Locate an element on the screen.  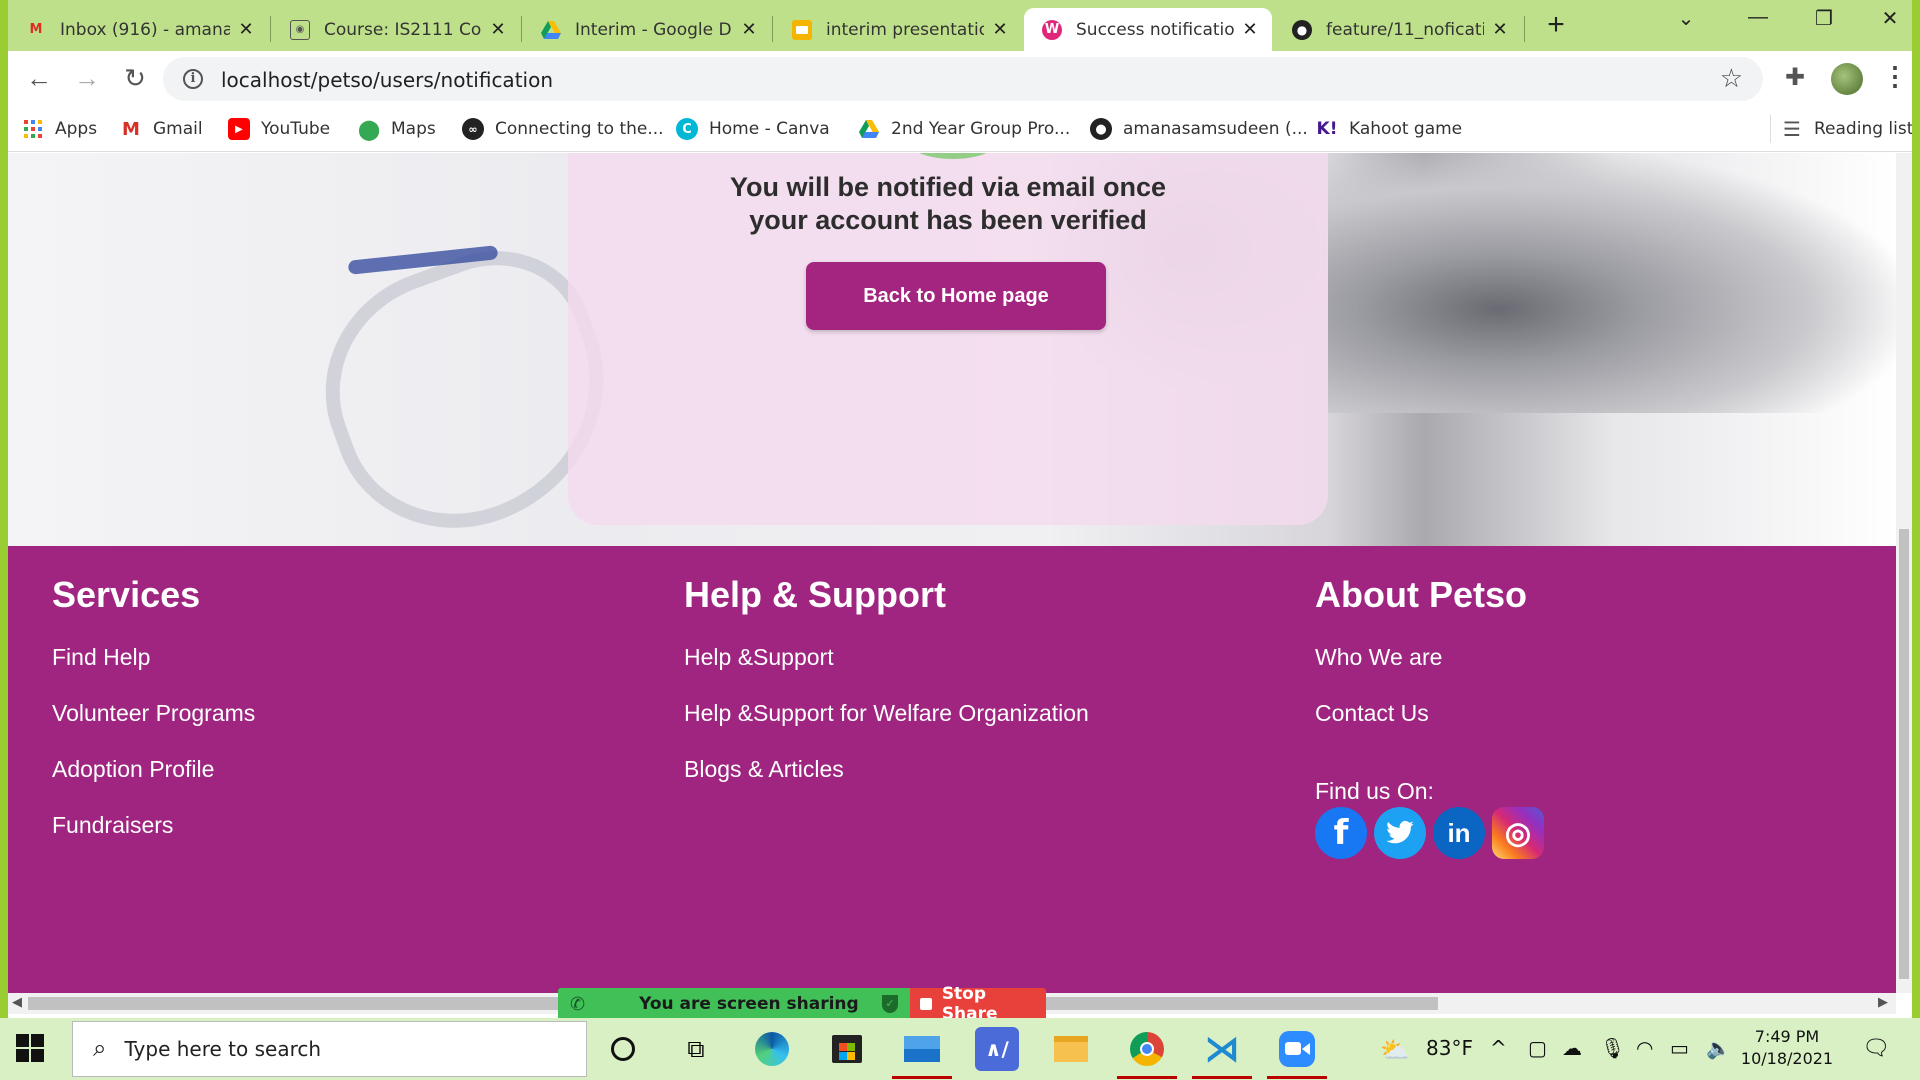
tab-gmail: M Inbox (916) - amana ✕ is located at coordinates (138, 29).